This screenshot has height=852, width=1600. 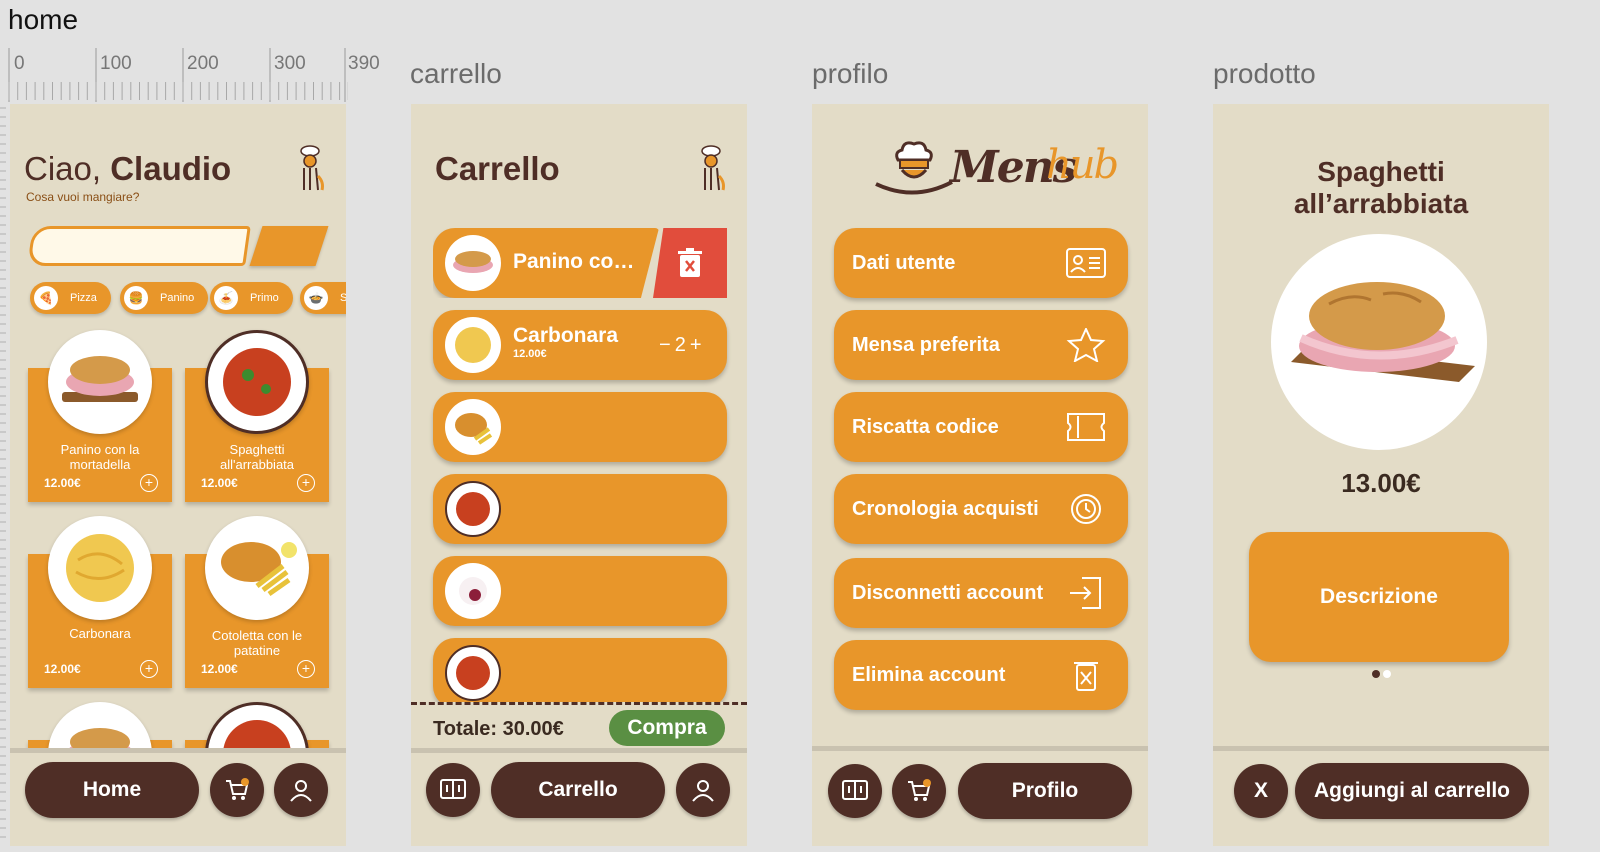 What do you see at coordinates (1381, 483) in the screenshot?
I see `product-price: 13.00€` at bounding box center [1381, 483].